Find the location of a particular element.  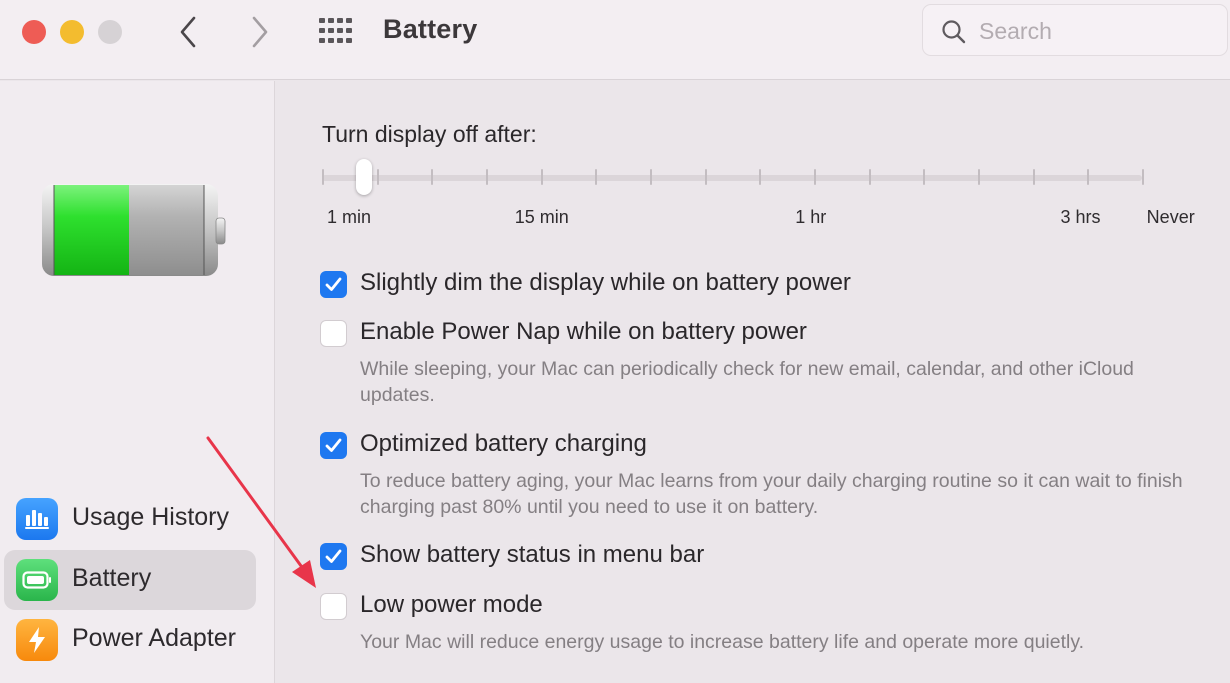

show-all-button is located at coordinates (336, 31).